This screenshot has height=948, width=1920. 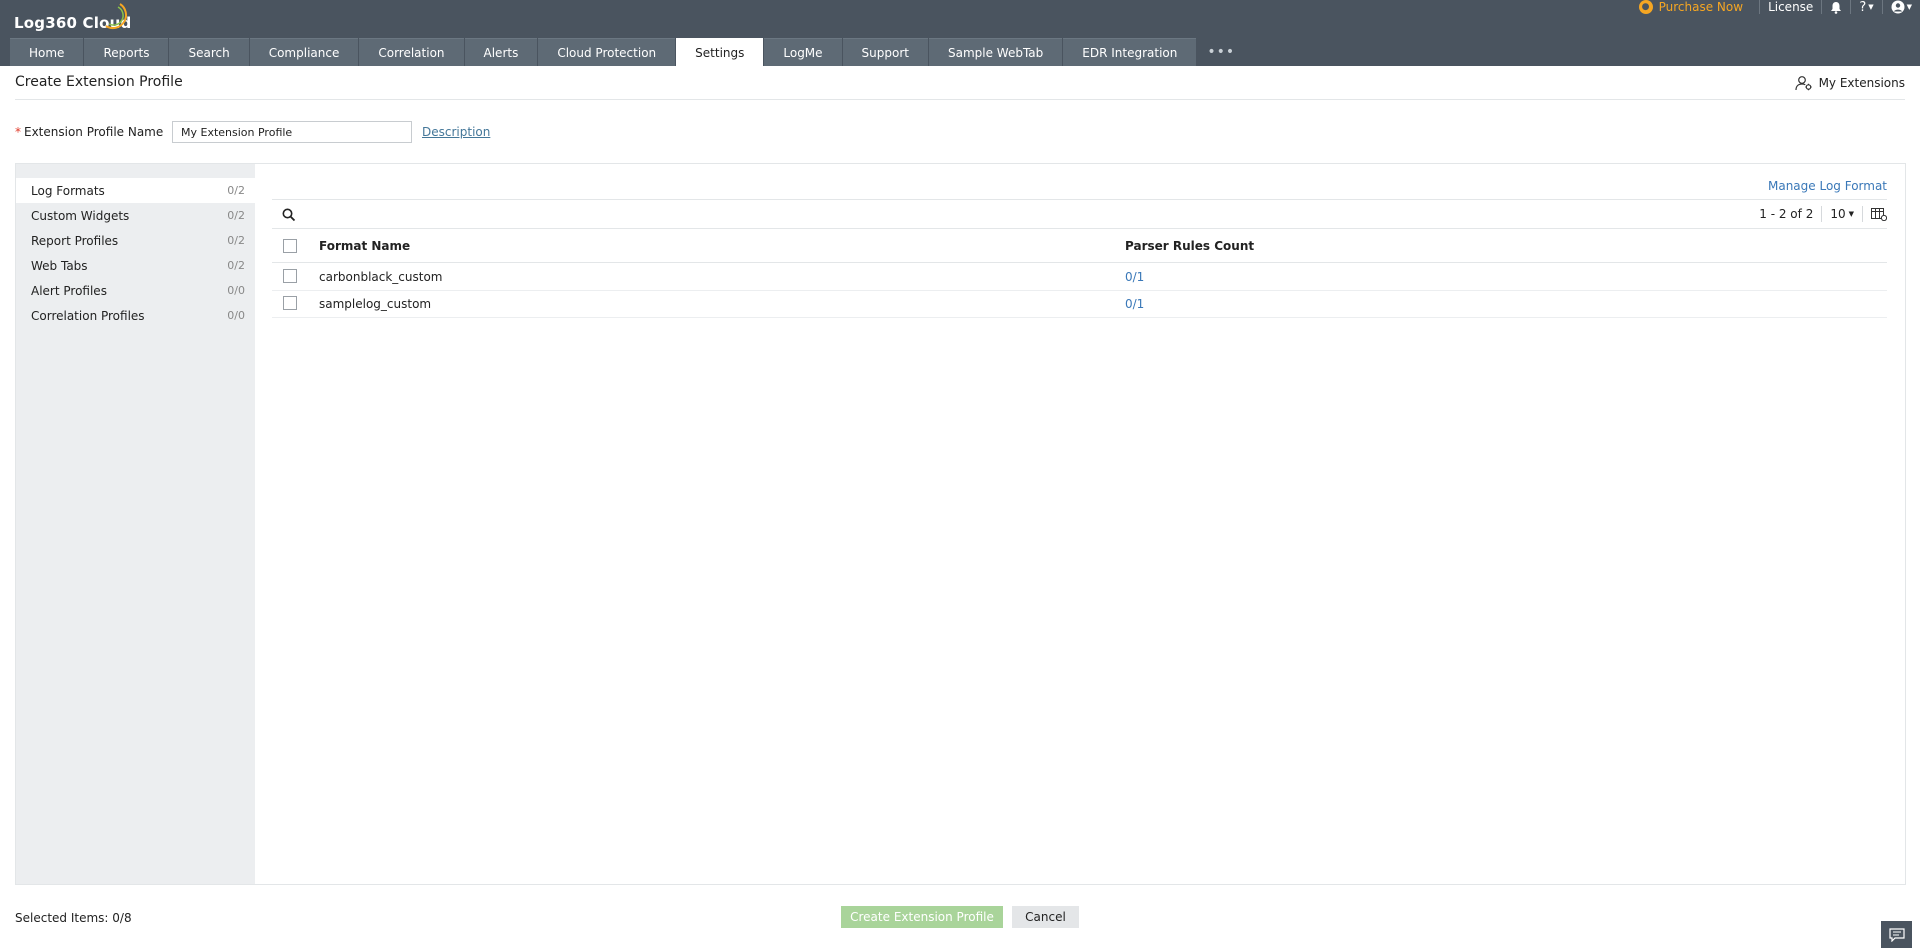 What do you see at coordinates (135, 190) in the screenshot?
I see `sidebar-item-log-formats: Log Formats 0/2` at bounding box center [135, 190].